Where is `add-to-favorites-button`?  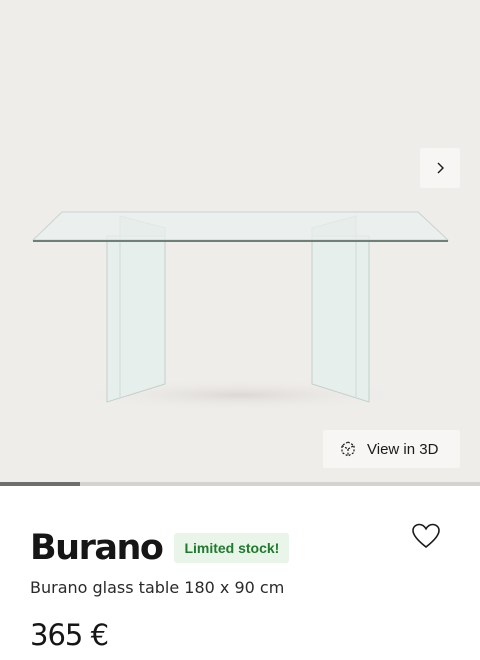
add-to-favorites-button is located at coordinates (426, 537).